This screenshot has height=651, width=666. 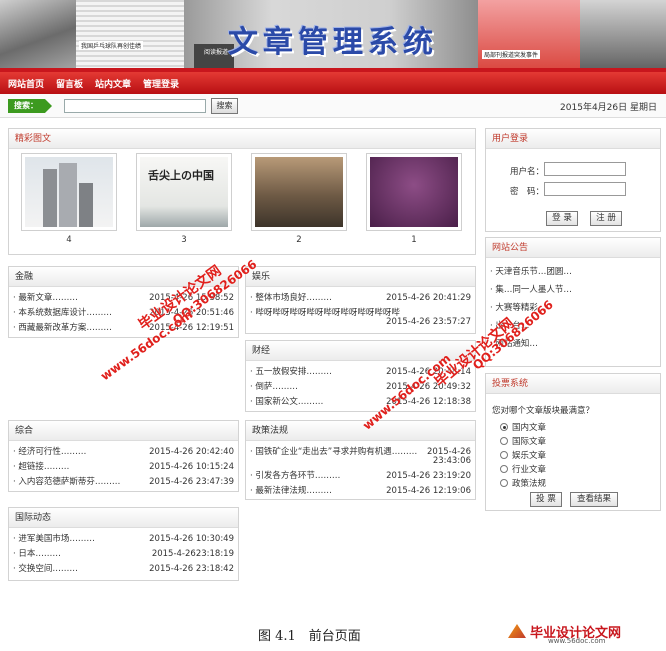 What do you see at coordinates (224, 106) in the screenshot?
I see `search-button: 搜索` at bounding box center [224, 106].